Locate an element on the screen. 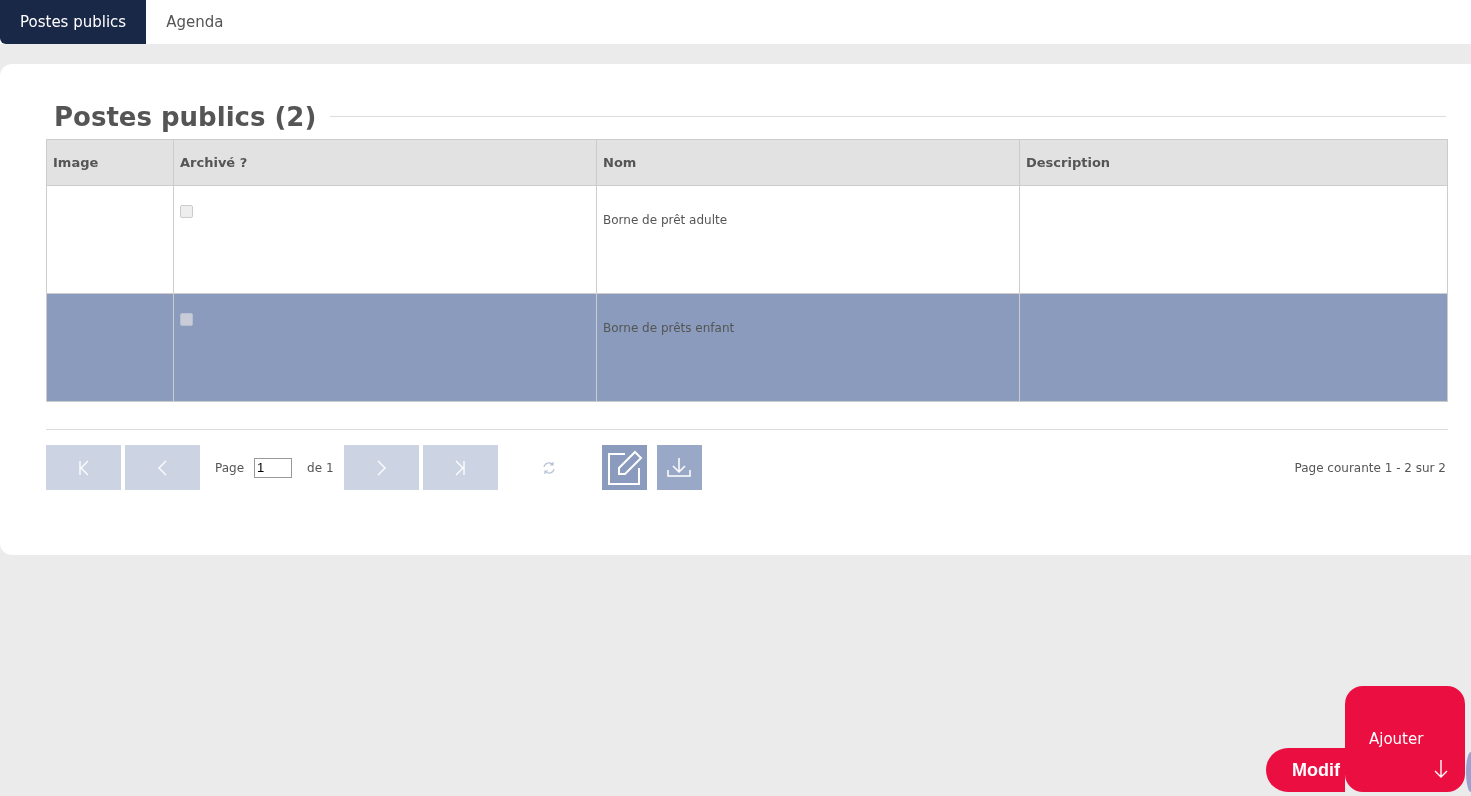 The width and height of the screenshot is (1471, 796). next-page-button is located at coordinates (381, 467).